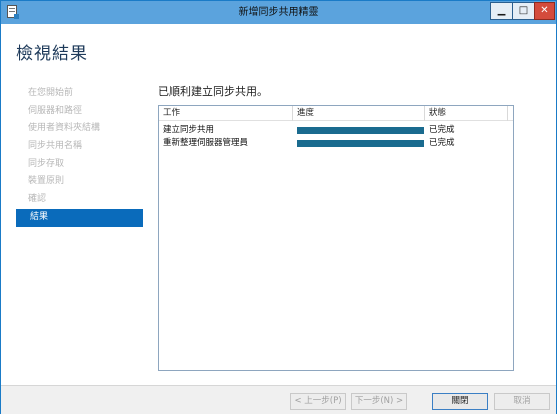  Describe the element at coordinates (522, 401) in the screenshot. I see `cancel-button: 取消` at that location.